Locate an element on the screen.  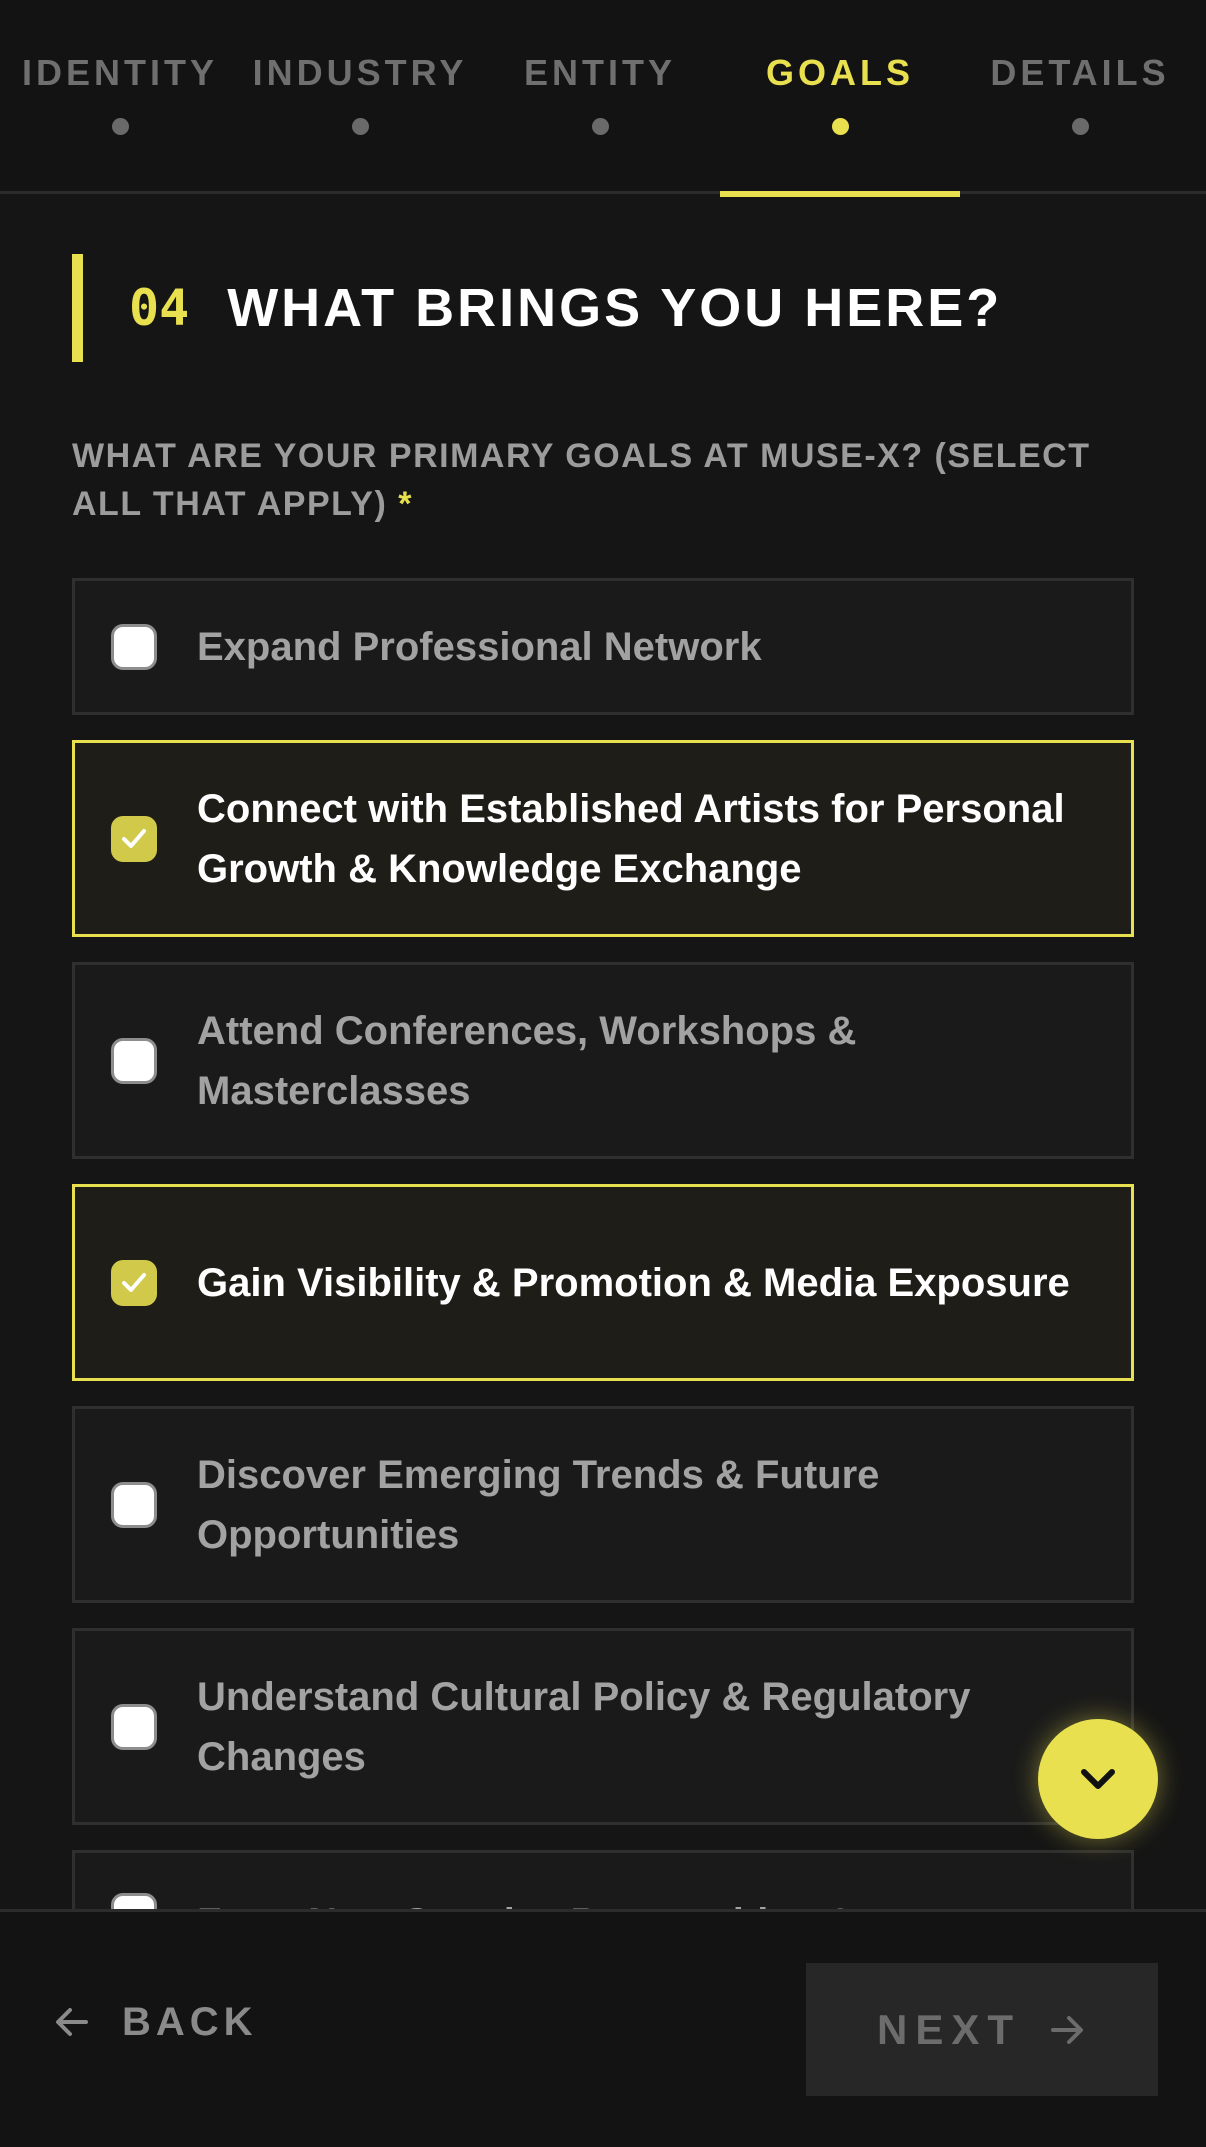
next-button: NEXT is located at coordinates (982, 2029).